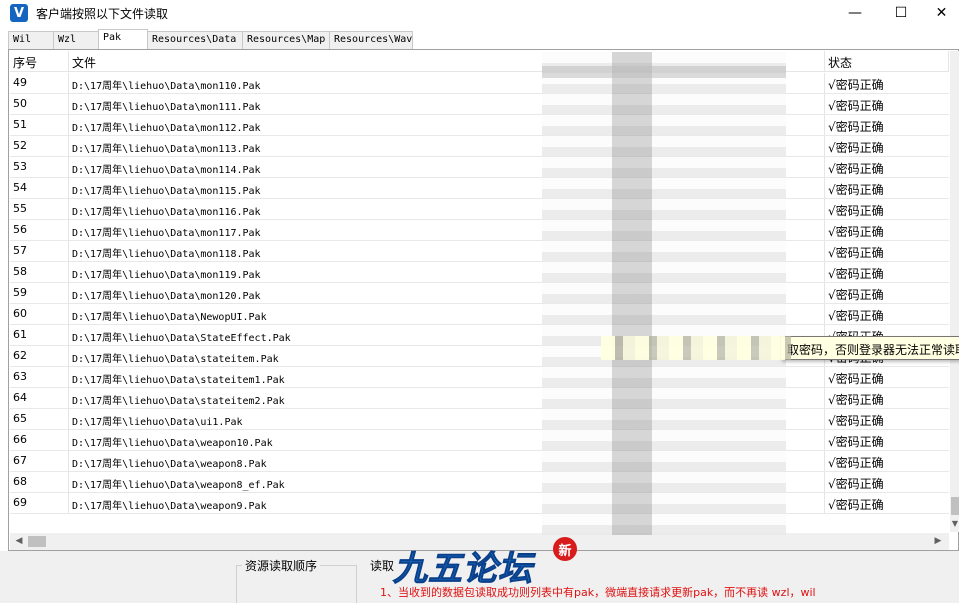  Describe the element at coordinates (382, 566) in the screenshot. I see `read-group-label: 读取` at that location.